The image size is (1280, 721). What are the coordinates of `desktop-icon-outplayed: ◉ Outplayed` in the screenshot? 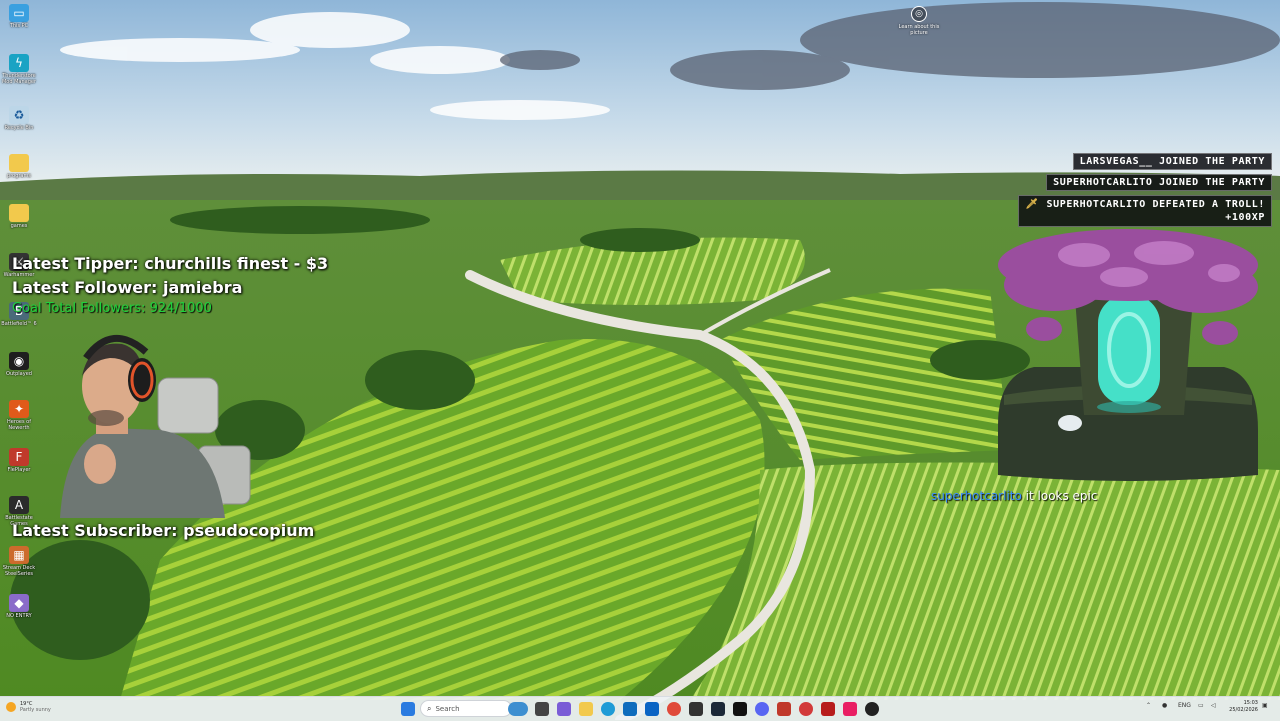 It's located at (19, 364).